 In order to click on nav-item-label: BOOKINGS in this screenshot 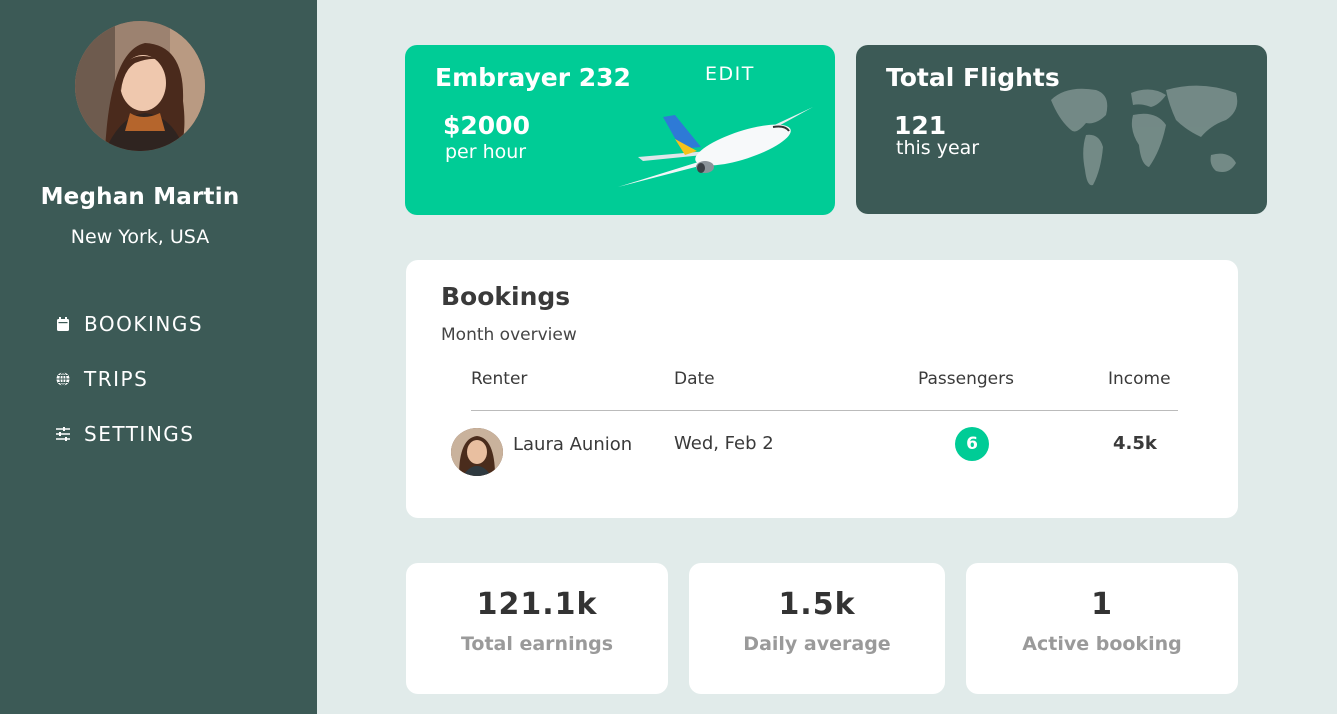, I will do `click(144, 324)`.